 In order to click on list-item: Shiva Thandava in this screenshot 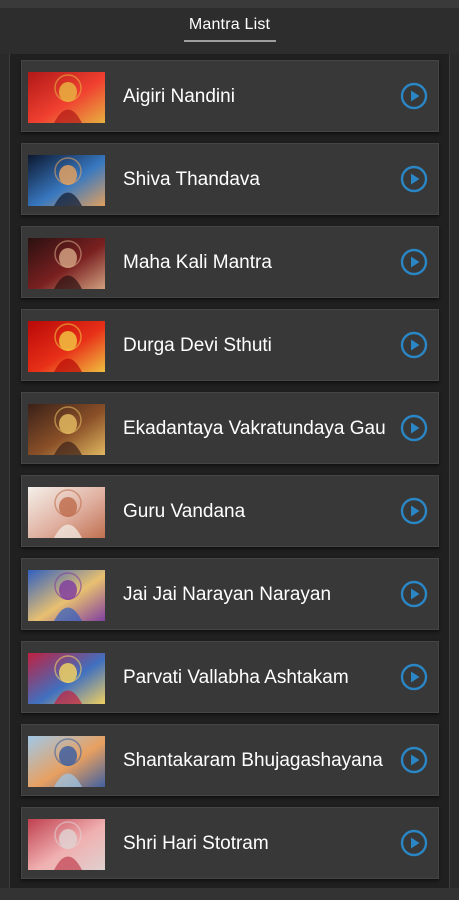, I will do `click(230, 179)`.